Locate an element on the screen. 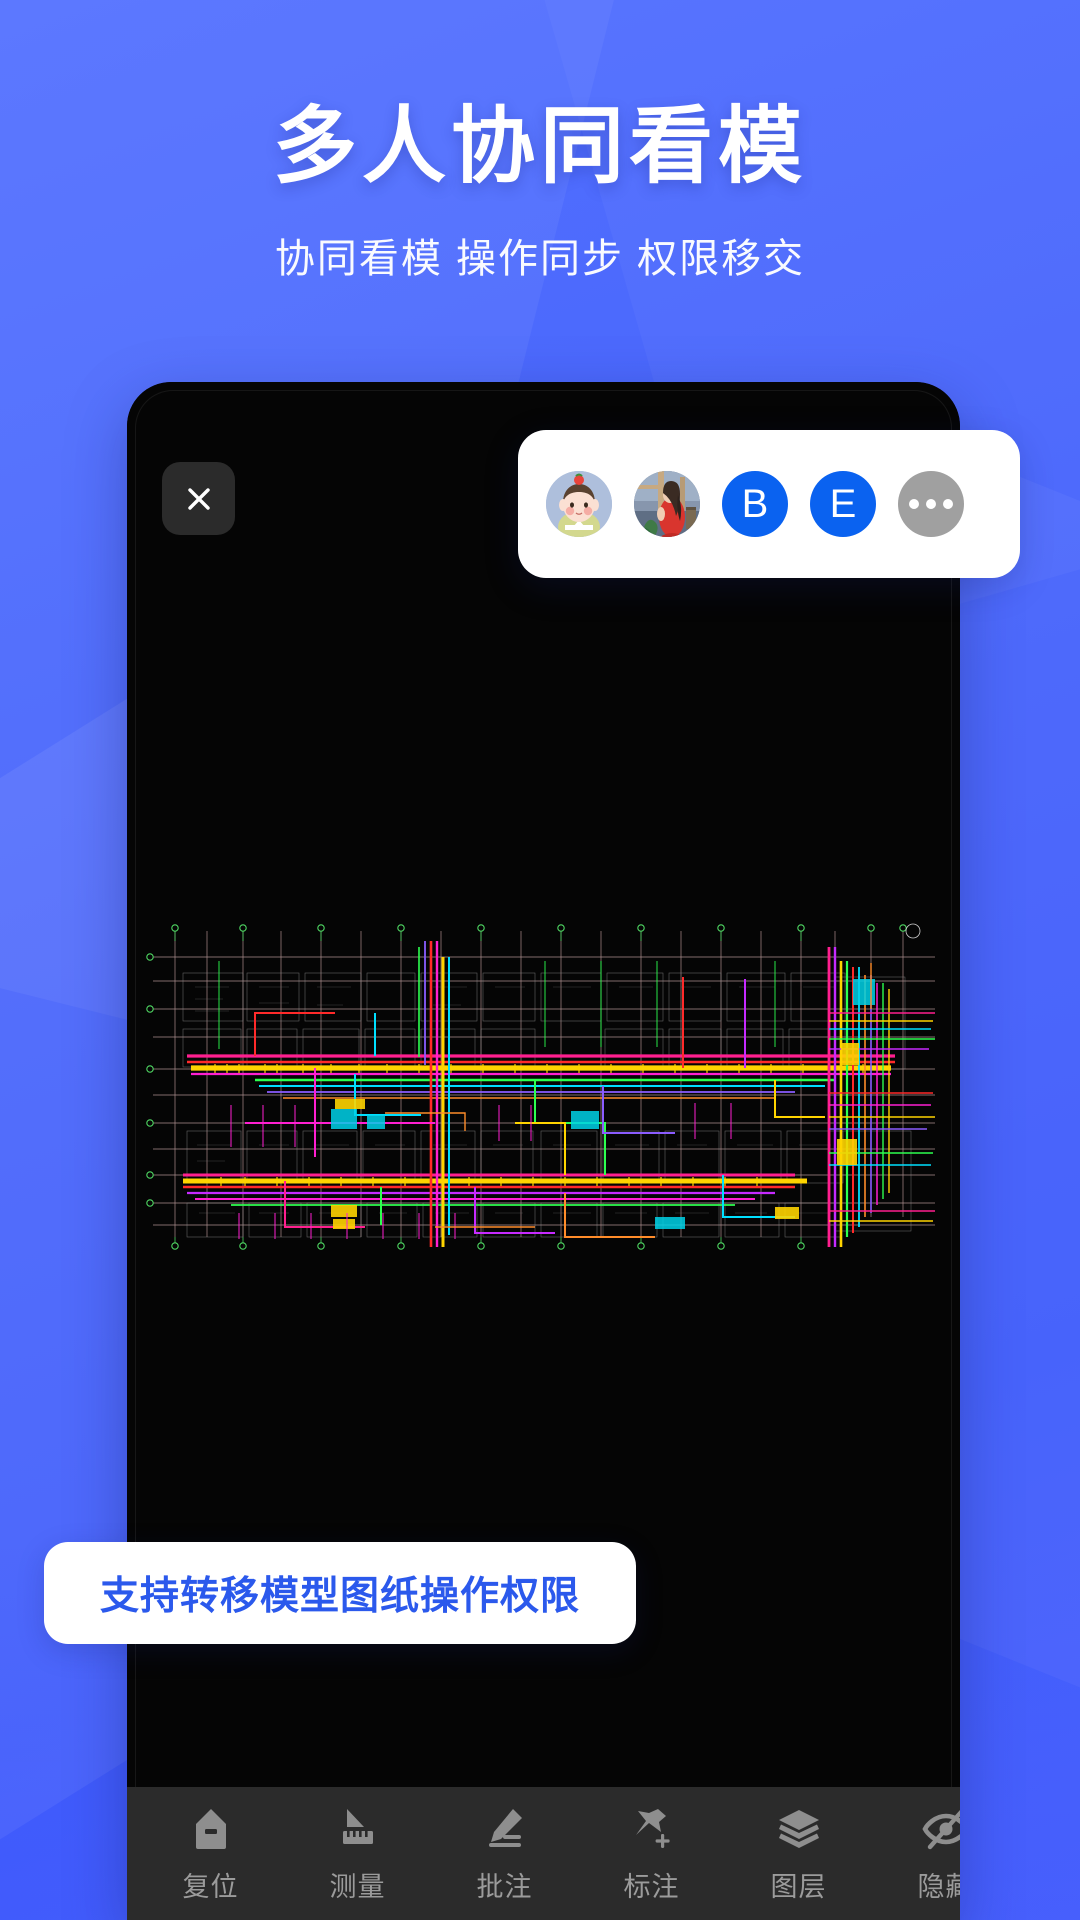 Image resolution: width=1080 pixels, height=1920 pixels. avatar: B is located at coordinates (755, 504).